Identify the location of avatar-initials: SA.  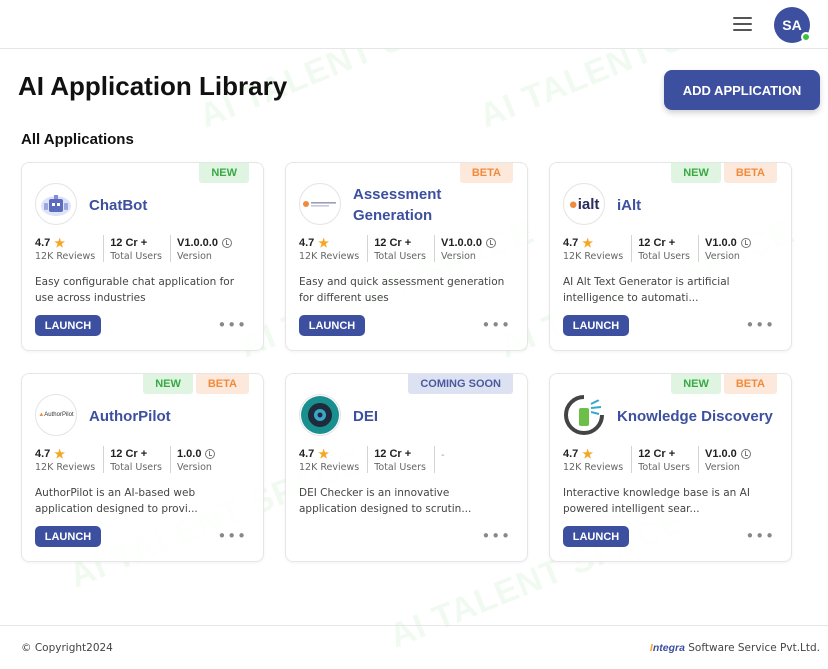
(792, 25).